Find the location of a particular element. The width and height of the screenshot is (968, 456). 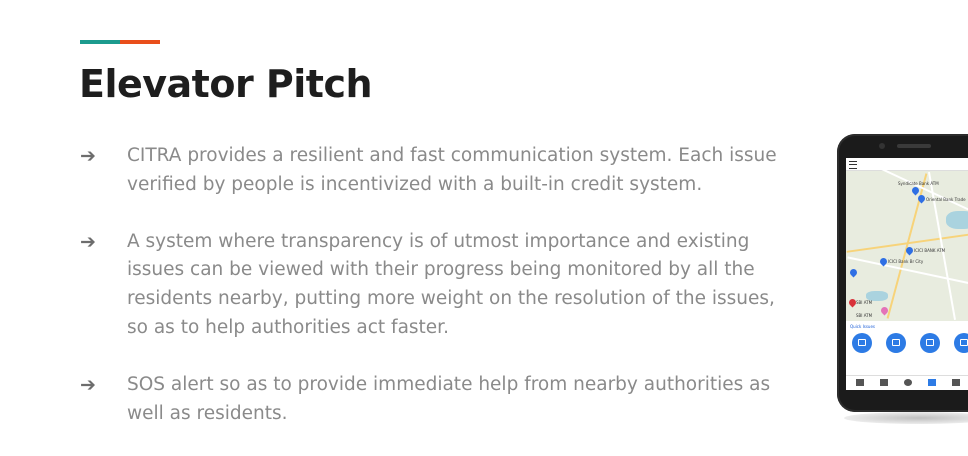

speaker-grille is located at coordinates (914, 146).